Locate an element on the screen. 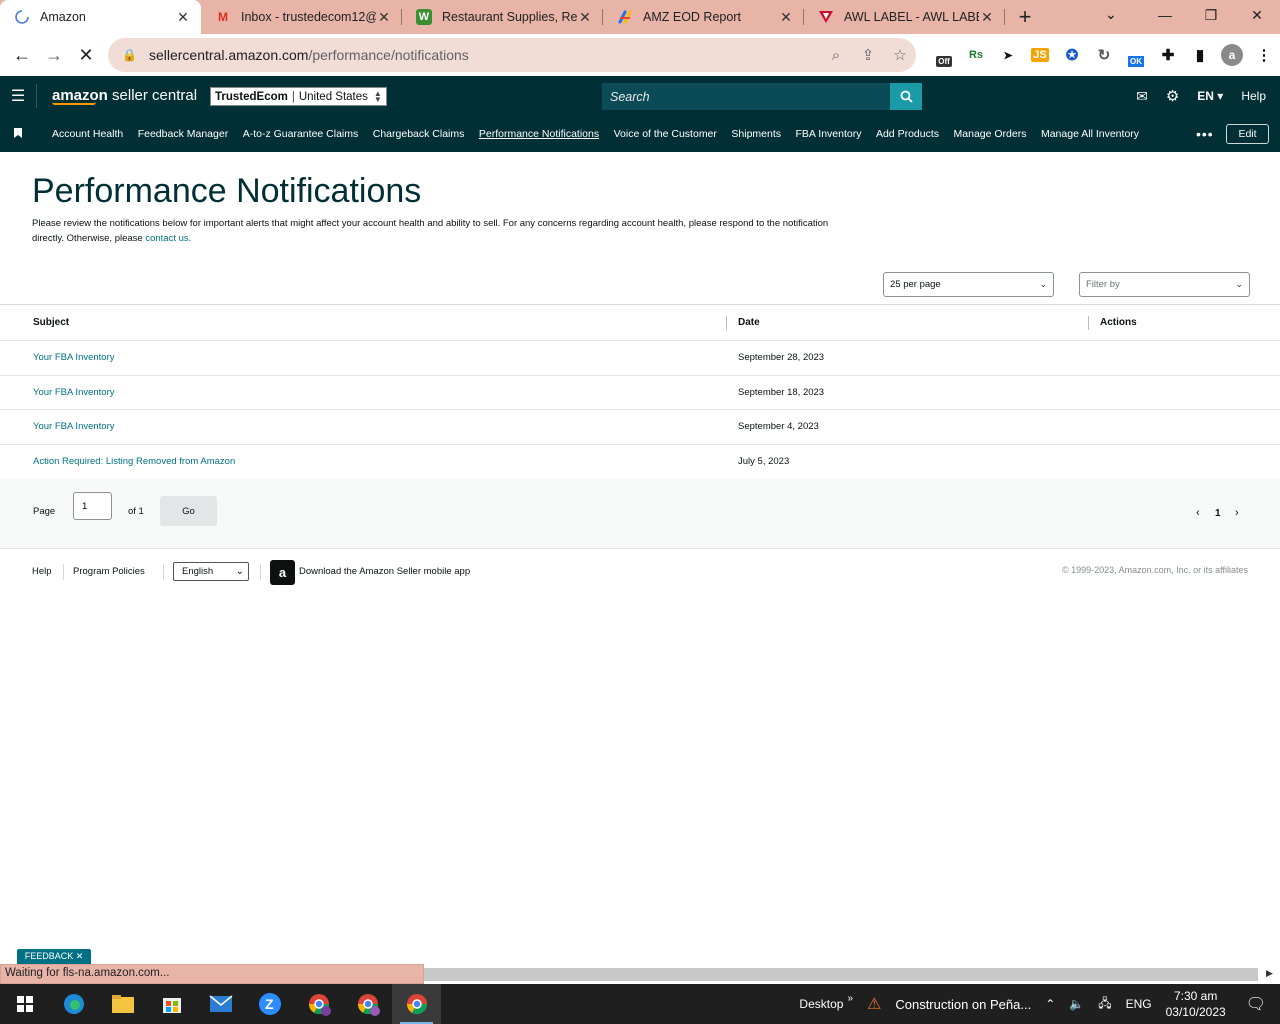 The image size is (1280, 1024). forward-arrow-icon: → is located at coordinates (54, 55).